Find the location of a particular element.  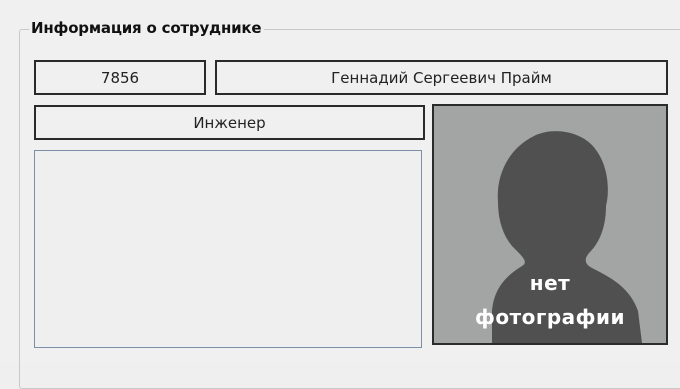

group-title: Информация о сотруднике is located at coordinates (147, 28).